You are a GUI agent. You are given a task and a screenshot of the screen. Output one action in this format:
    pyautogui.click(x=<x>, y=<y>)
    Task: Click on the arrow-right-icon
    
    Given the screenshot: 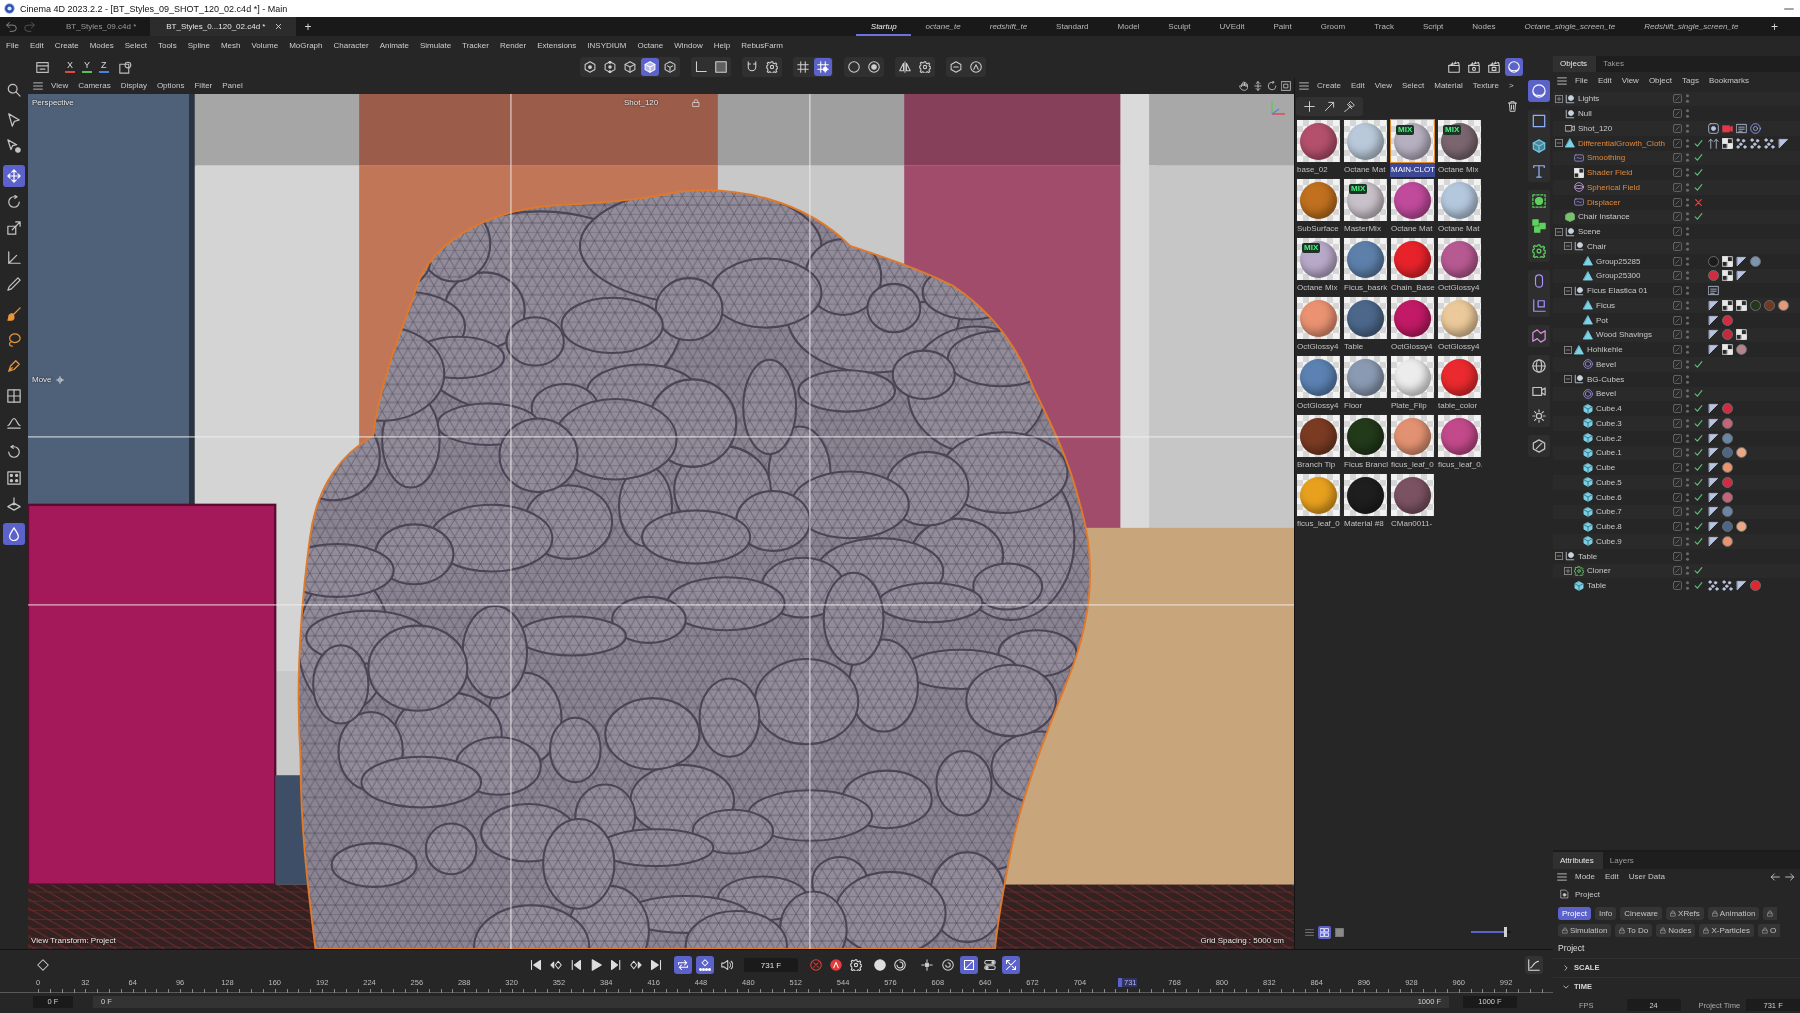 What is the action you would take?
    pyautogui.click(x=1790, y=877)
    